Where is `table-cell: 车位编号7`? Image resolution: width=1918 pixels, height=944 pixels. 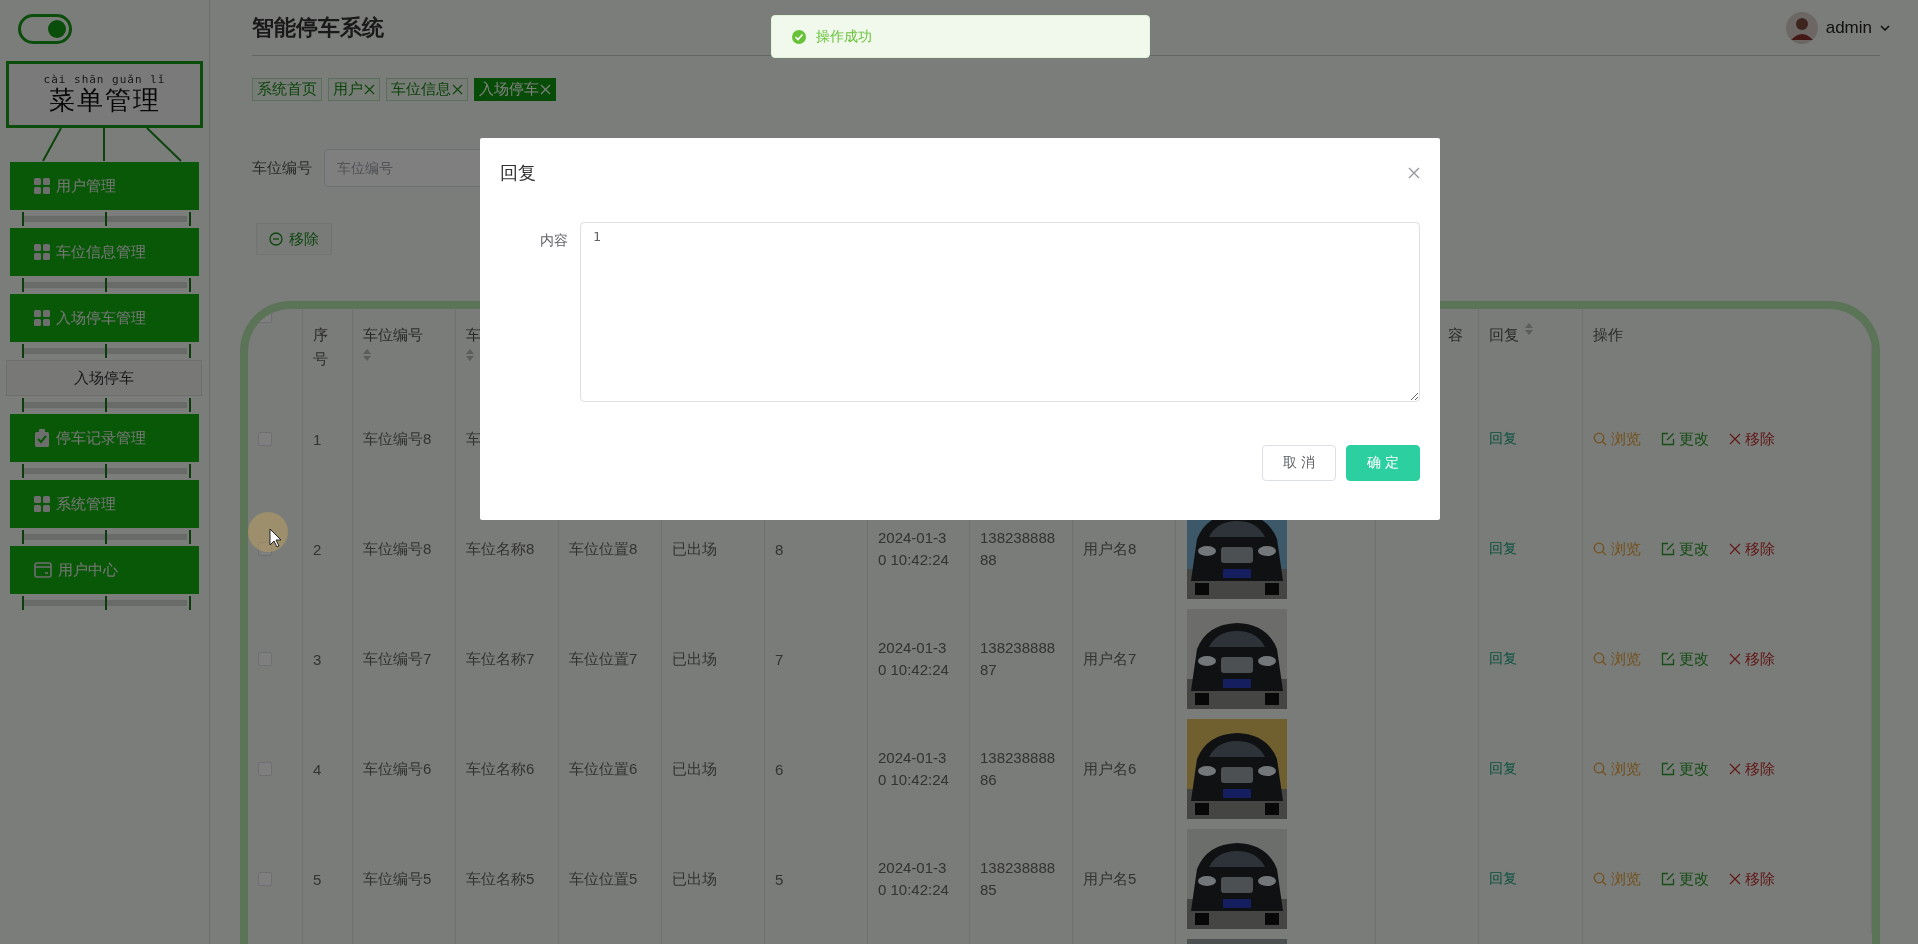 table-cell: 车位编号7 is located at coordinates (397, 659).